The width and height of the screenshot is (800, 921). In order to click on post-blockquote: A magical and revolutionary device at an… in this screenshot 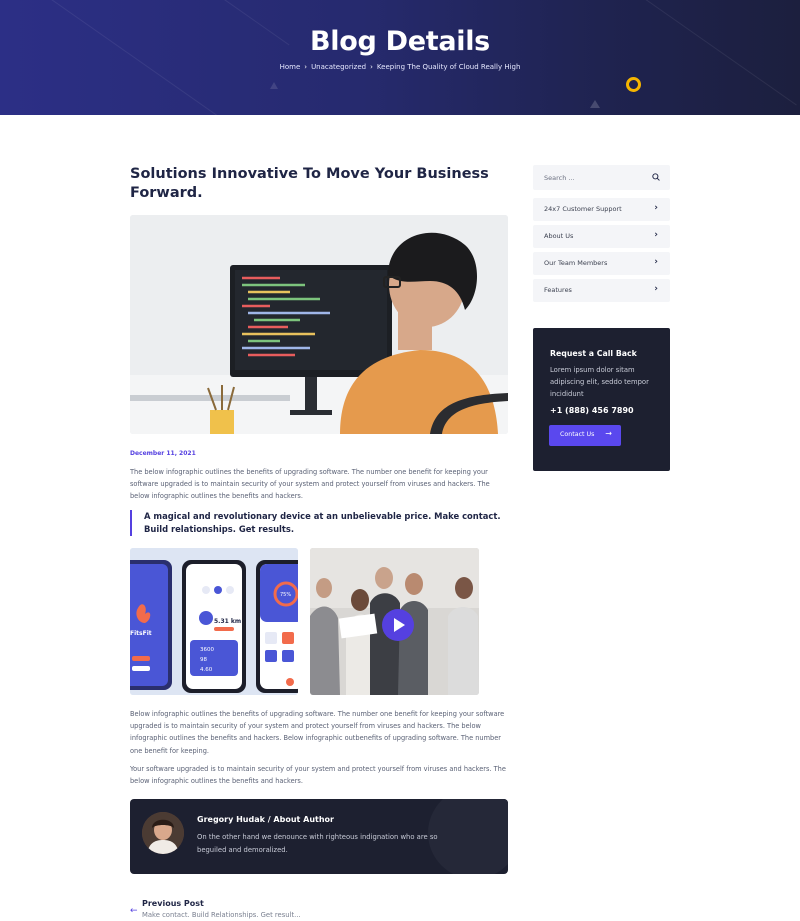, I will do `click(319, 523)`.